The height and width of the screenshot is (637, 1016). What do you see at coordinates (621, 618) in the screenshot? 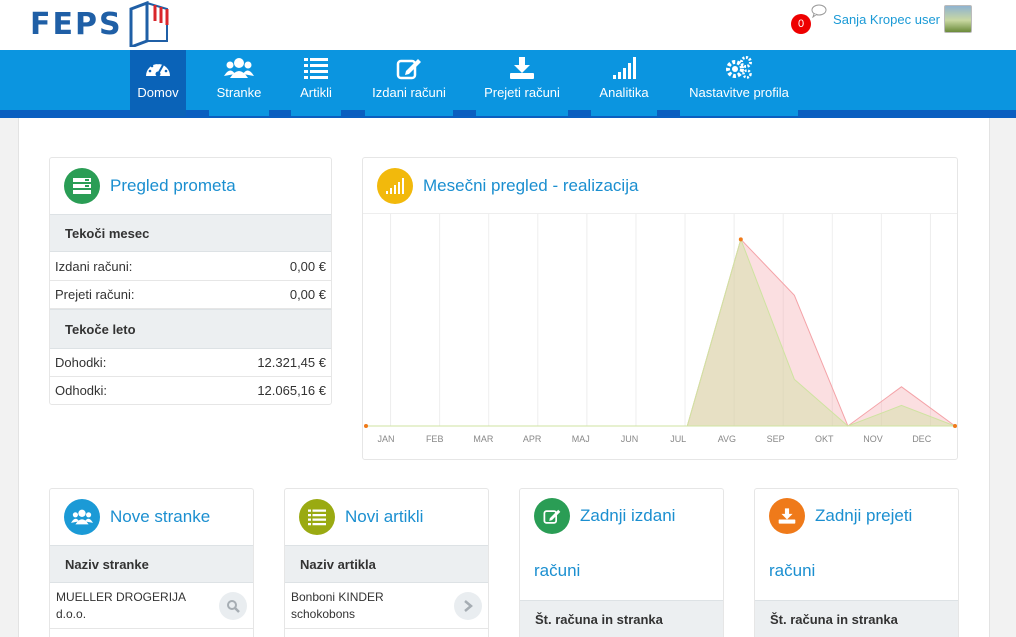
I see `column-header: Št. računa in stranka` at bounding box center [621, 618].